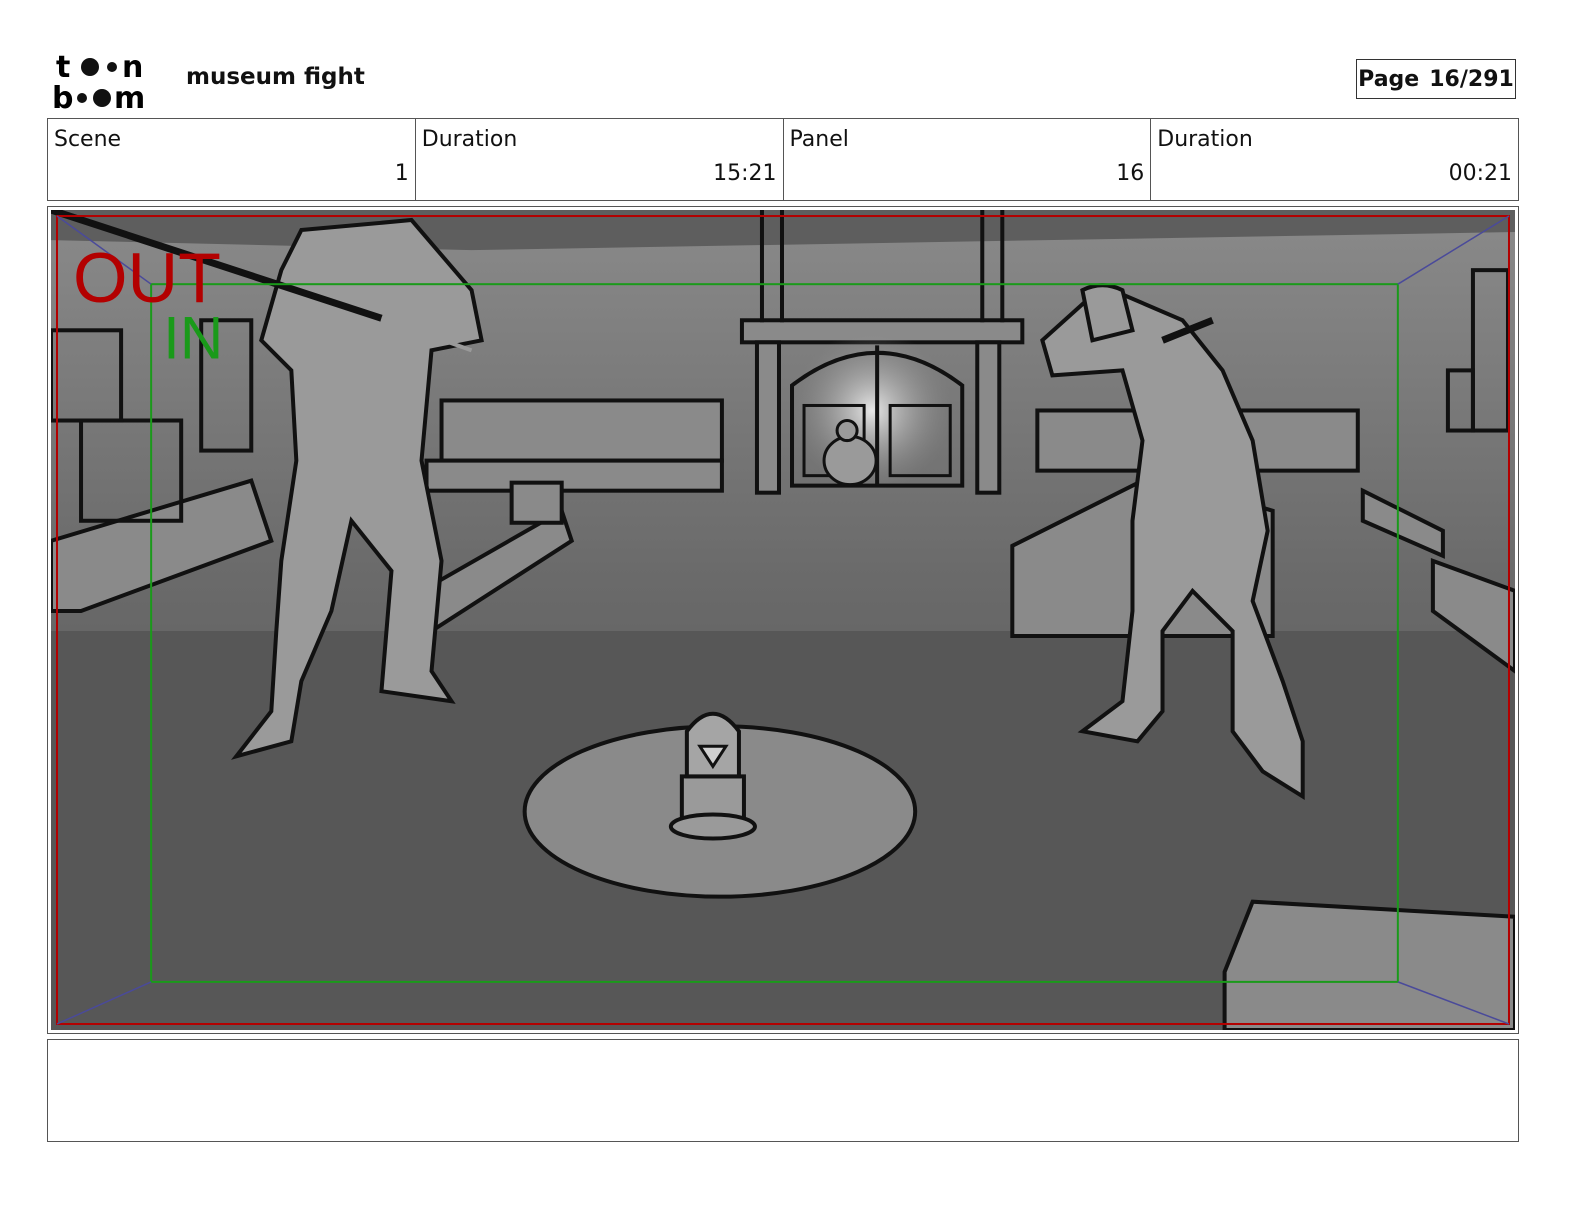 This screenshot has height=1224, width=1584. I want to click on scene-duration-cell: Duration 15:21, so click(600, 159).